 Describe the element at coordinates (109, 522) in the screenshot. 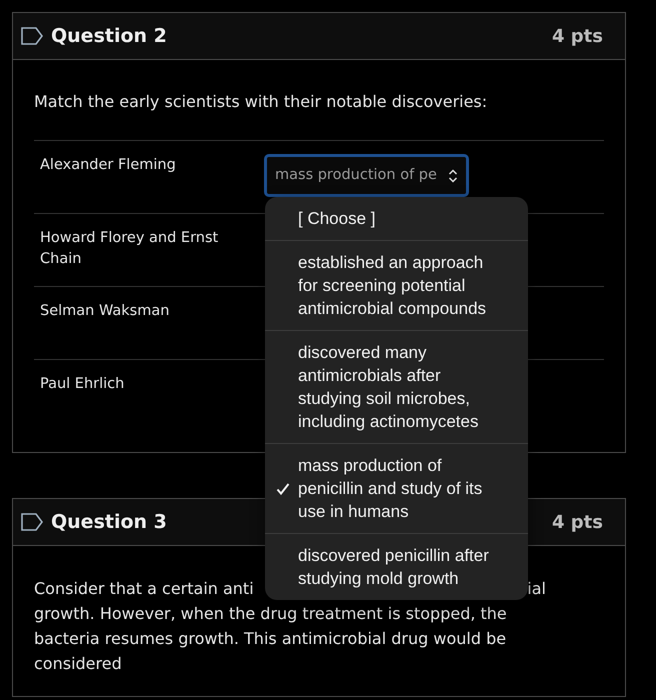

I see `question-title: Question 3` at that location.